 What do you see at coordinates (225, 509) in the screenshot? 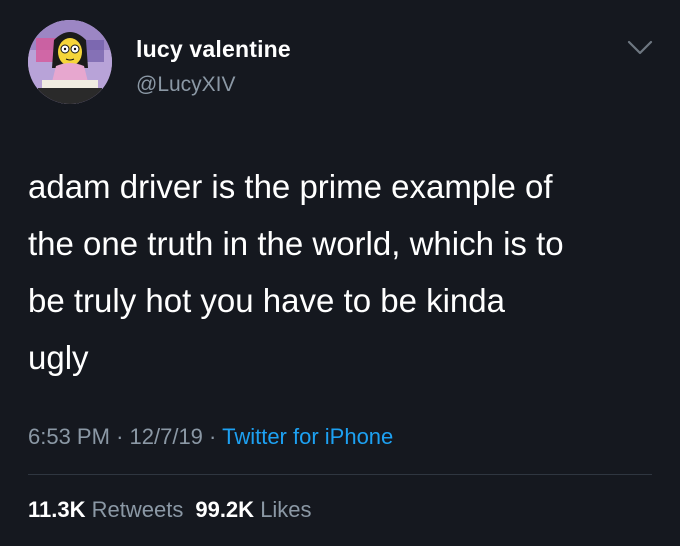
I see `likes-count: 99.2K` at bounding box center [225, 509].